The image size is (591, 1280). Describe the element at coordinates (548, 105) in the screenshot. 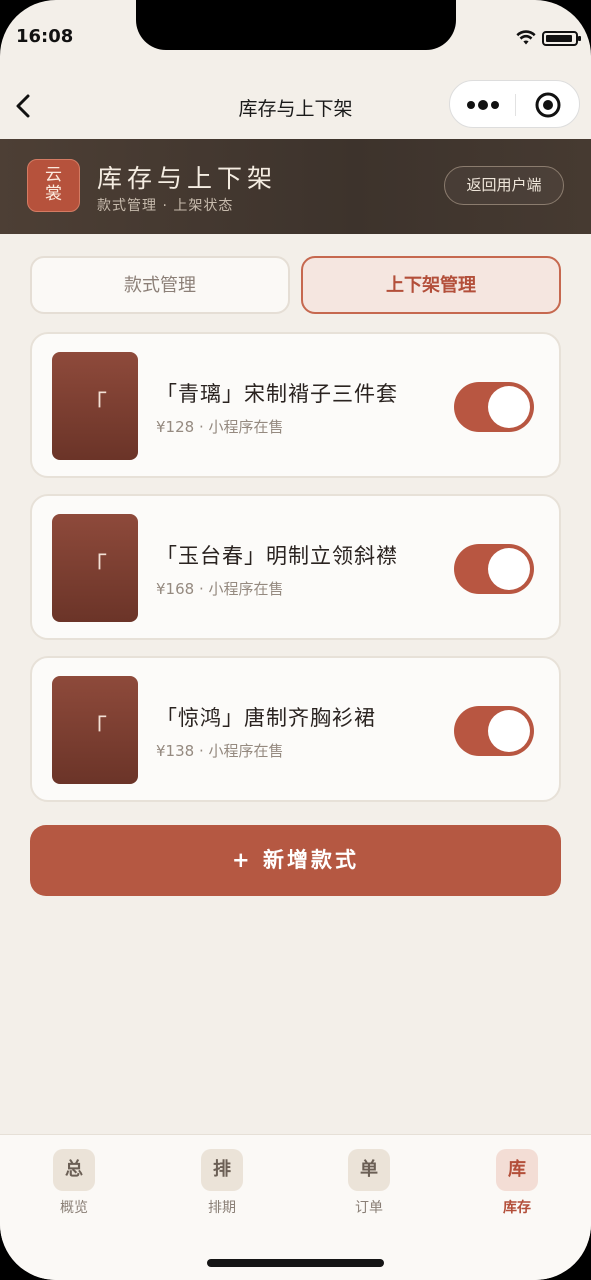

I see `close-target-icon` at that location.